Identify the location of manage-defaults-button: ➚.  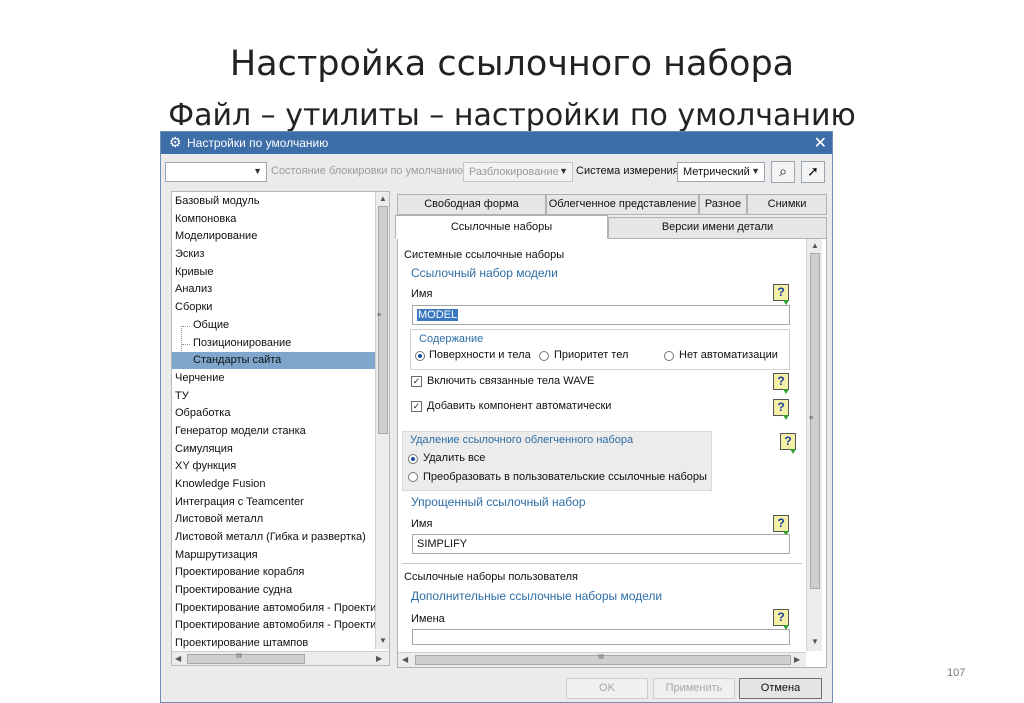
(813, 172).